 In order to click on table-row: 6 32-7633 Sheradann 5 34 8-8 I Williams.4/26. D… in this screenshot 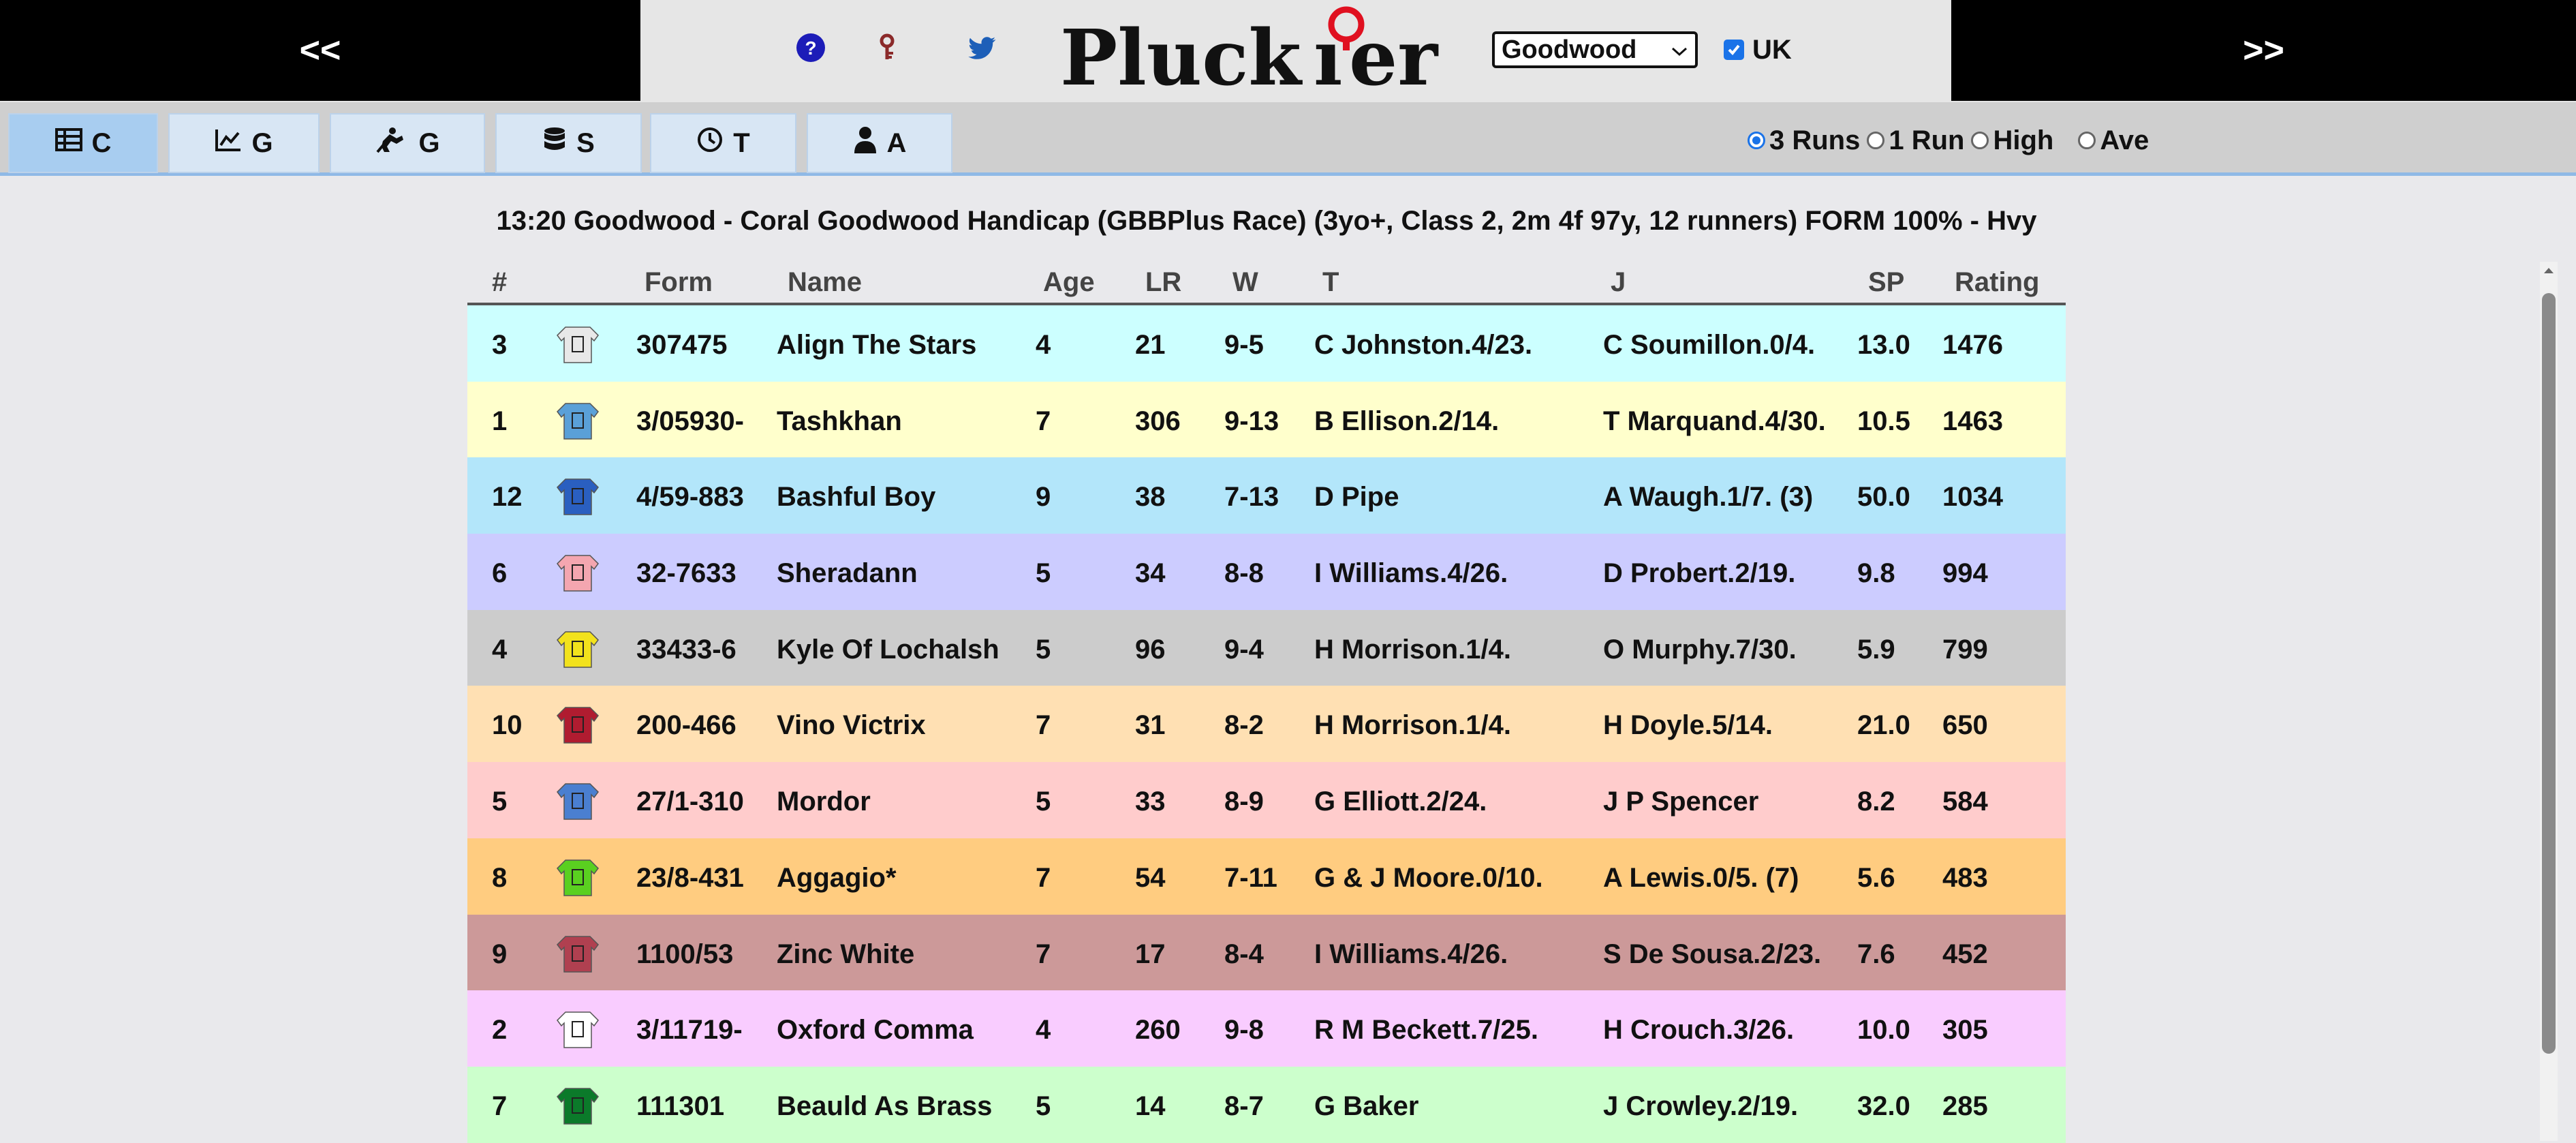, I will do `click(1266, 572)`.